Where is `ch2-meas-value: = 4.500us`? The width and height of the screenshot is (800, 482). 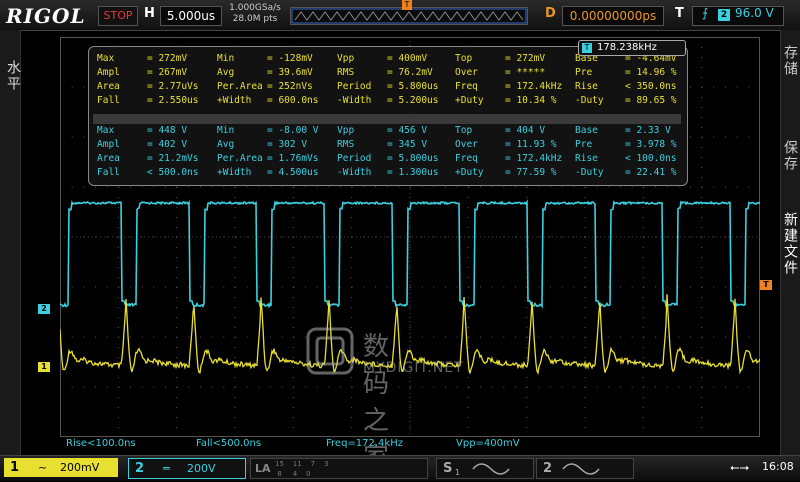 ch2-meas-value: = 4.500us is located at coordinates (293, 172).